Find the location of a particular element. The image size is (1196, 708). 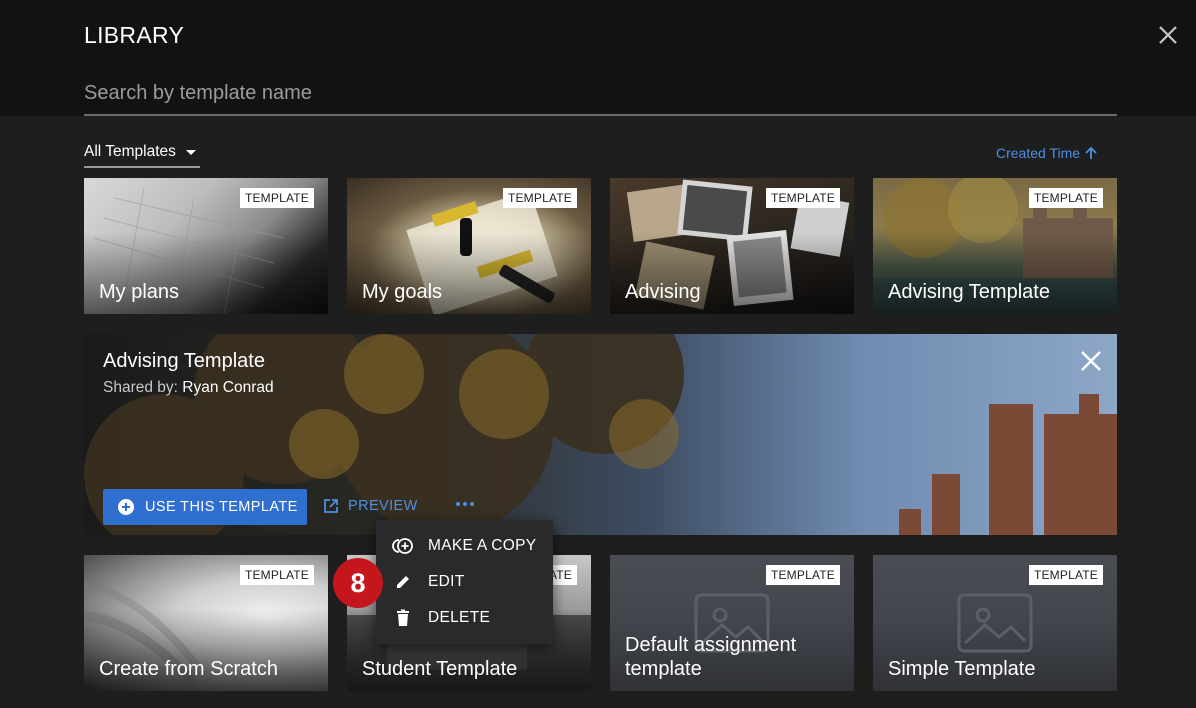

template-card-my-plans: TEMPLATE My plans is located at coordinates (206, 246).